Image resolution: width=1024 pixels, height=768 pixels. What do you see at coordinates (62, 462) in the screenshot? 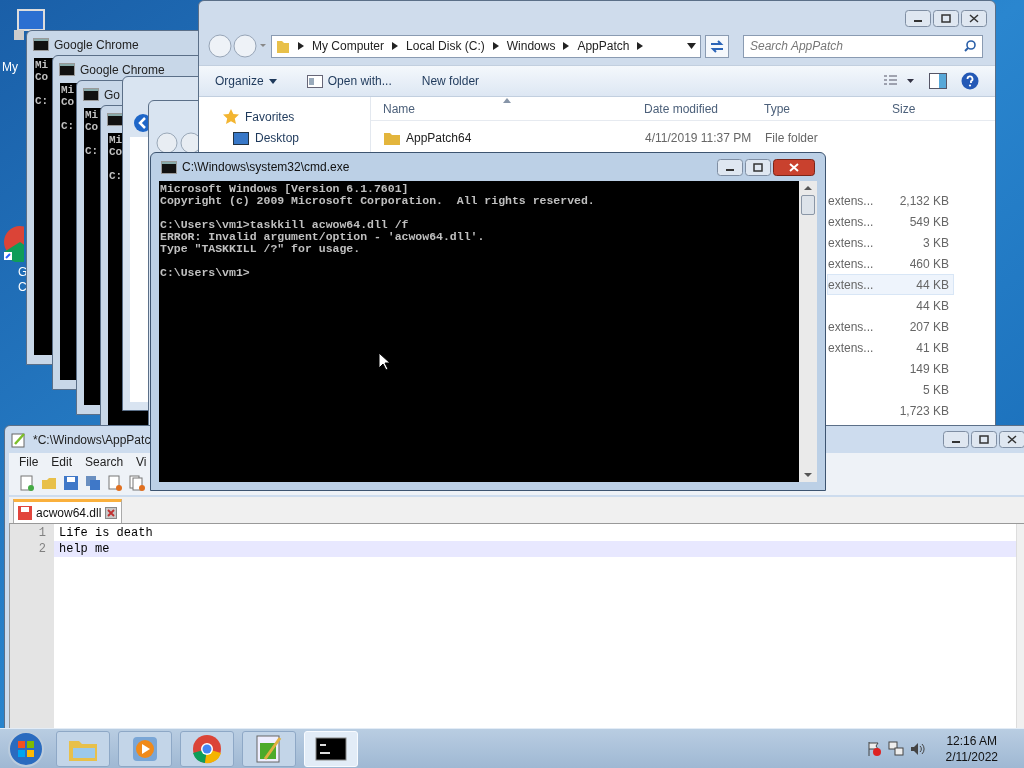
I see `menu-item: Edit` at bounding box center [62, 462].